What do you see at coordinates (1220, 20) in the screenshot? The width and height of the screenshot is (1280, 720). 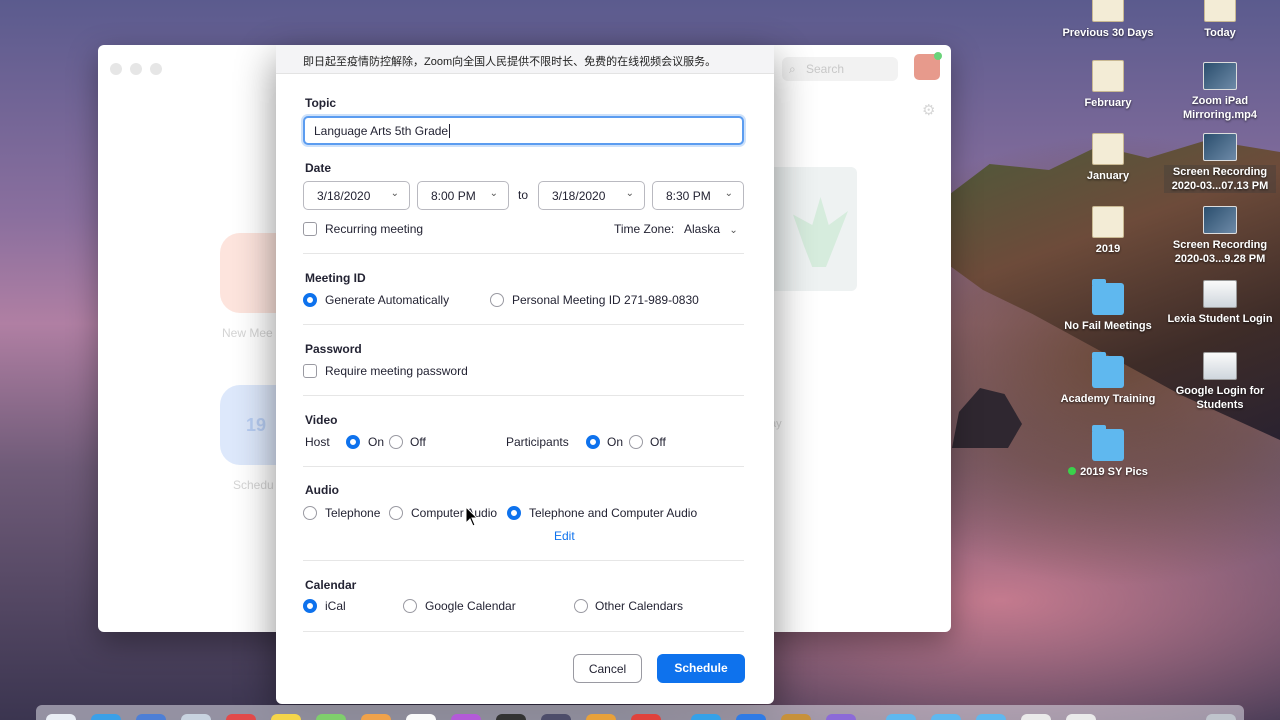 I see `desktop-icon-today: Today` at bounding box center [1220, 20].